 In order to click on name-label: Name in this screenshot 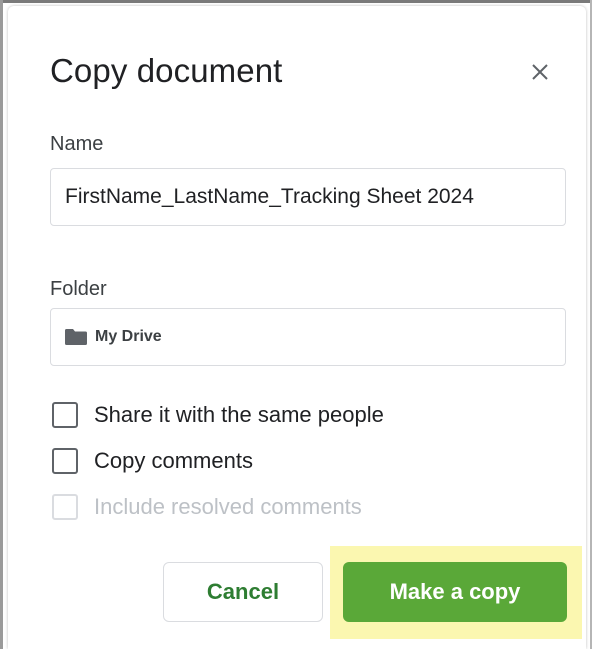, I will do `click(77, 144)`.